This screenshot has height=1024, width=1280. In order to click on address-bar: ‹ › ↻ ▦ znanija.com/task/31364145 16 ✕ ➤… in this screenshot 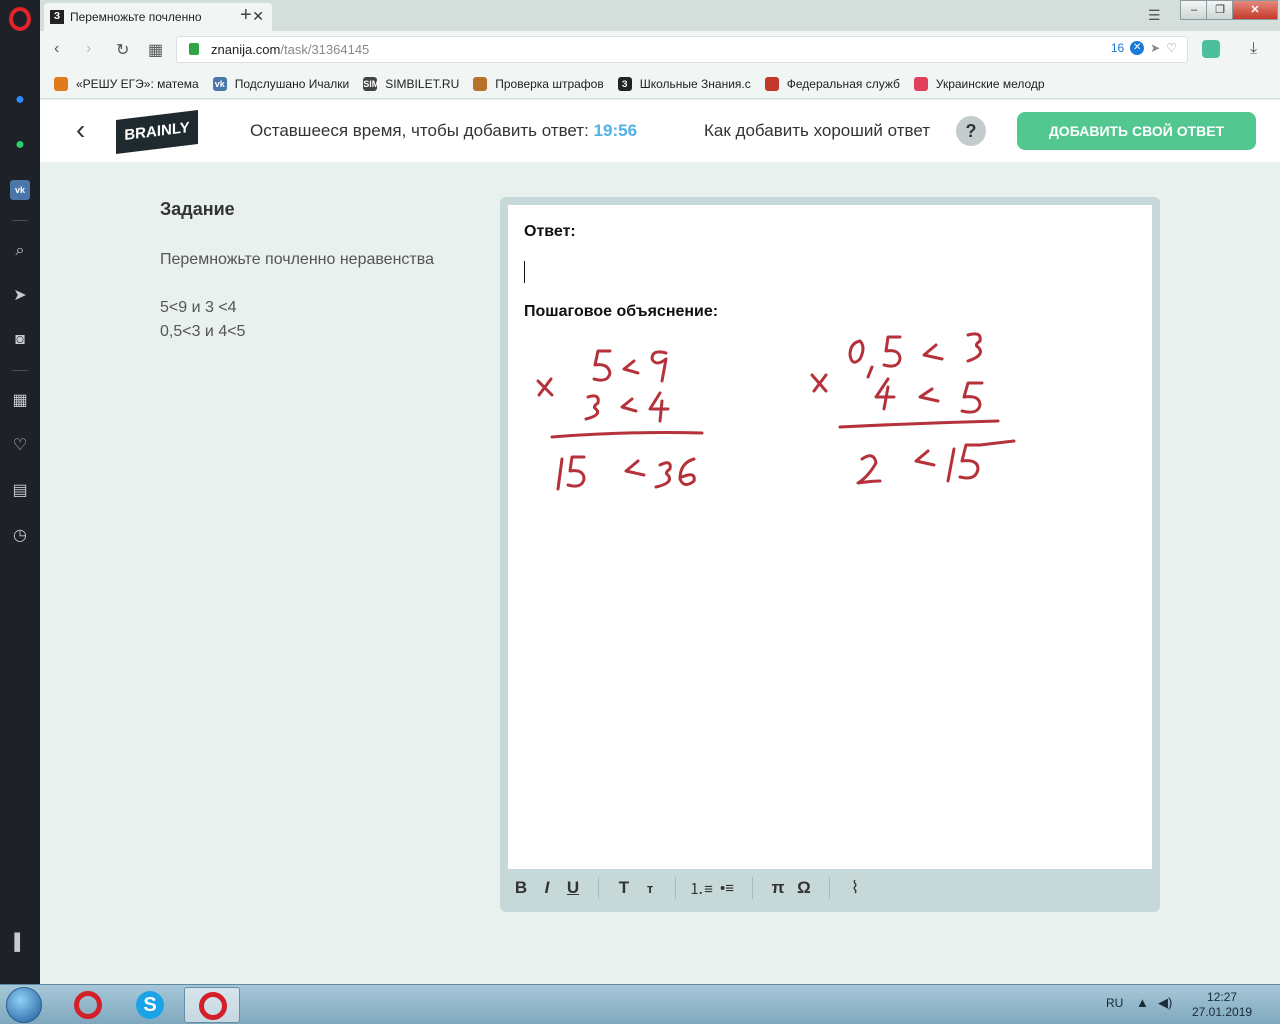, I will do `click(660, 50)`.